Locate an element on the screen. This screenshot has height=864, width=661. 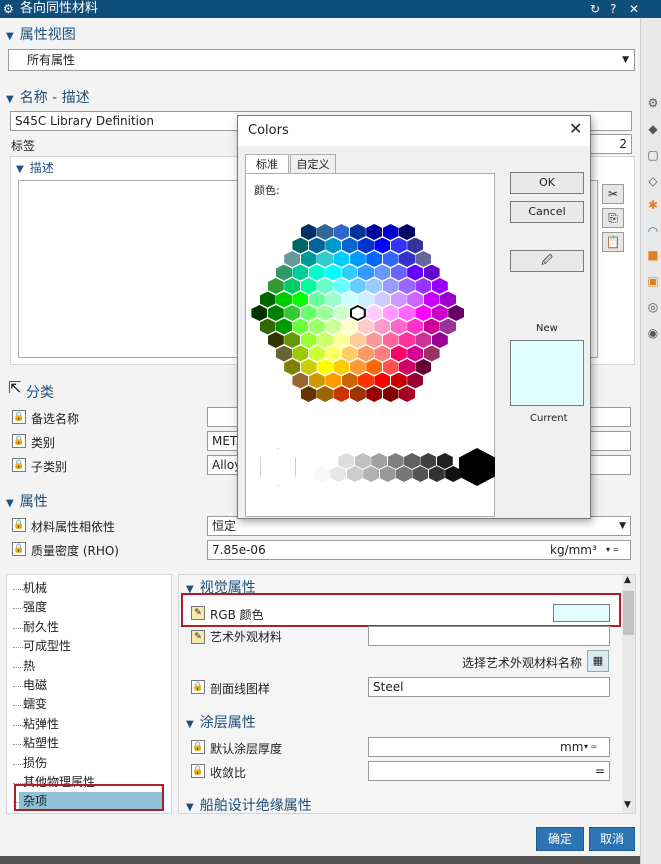
unit-dropdown-icon: ▾ = is located at coordinates (612, 550).